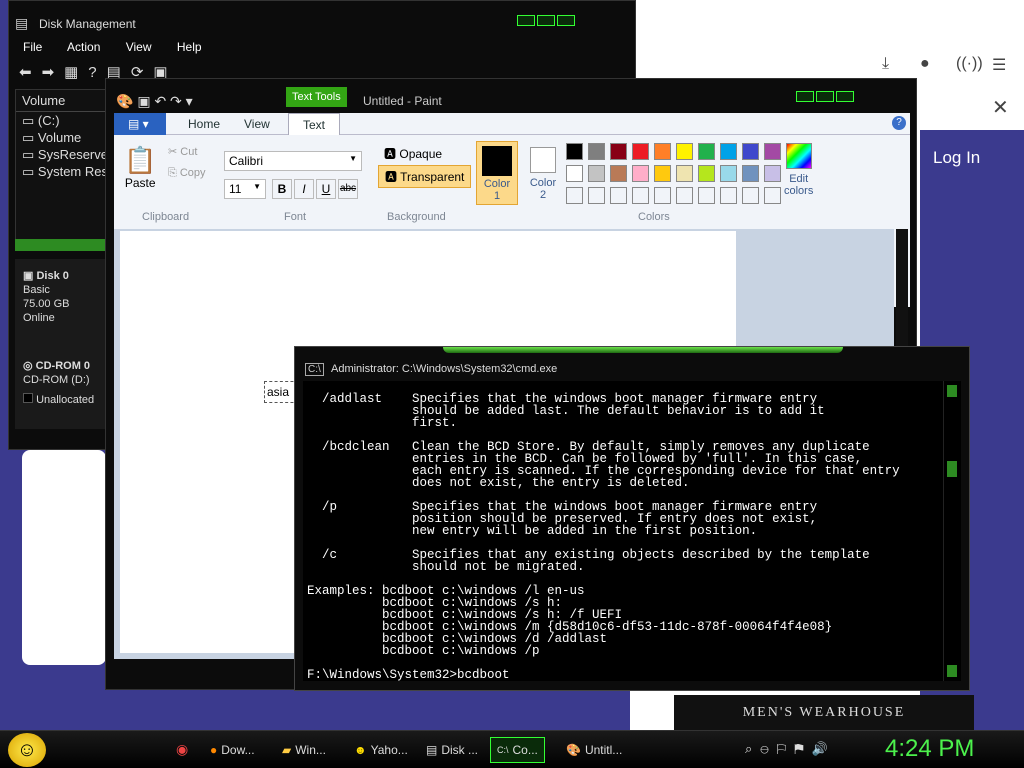  What do you see at coordinates (154, 101) in the screenshot?
I see `quick-access-icons: 🎨 ▣ ↶ ↷ ▾` at bounding box center [154, 101].